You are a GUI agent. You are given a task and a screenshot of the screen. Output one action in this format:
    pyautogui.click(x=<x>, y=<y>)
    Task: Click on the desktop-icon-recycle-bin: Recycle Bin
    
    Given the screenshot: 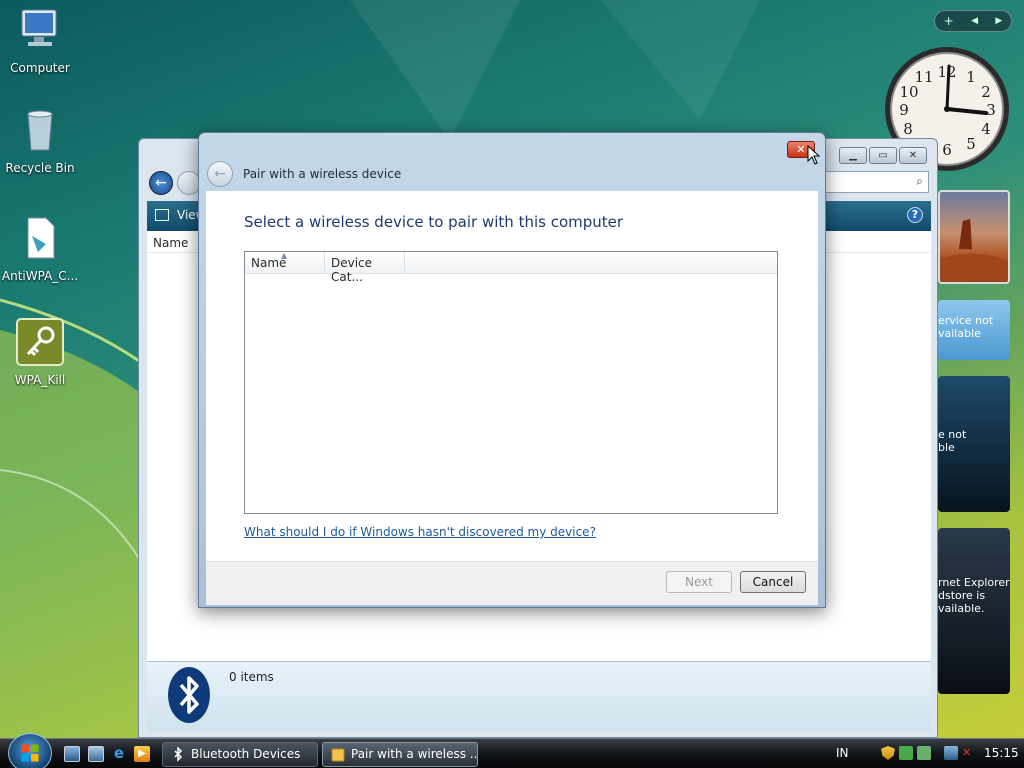 What is the action you would take?
    pyautogui.click(x=40, y=140)
    